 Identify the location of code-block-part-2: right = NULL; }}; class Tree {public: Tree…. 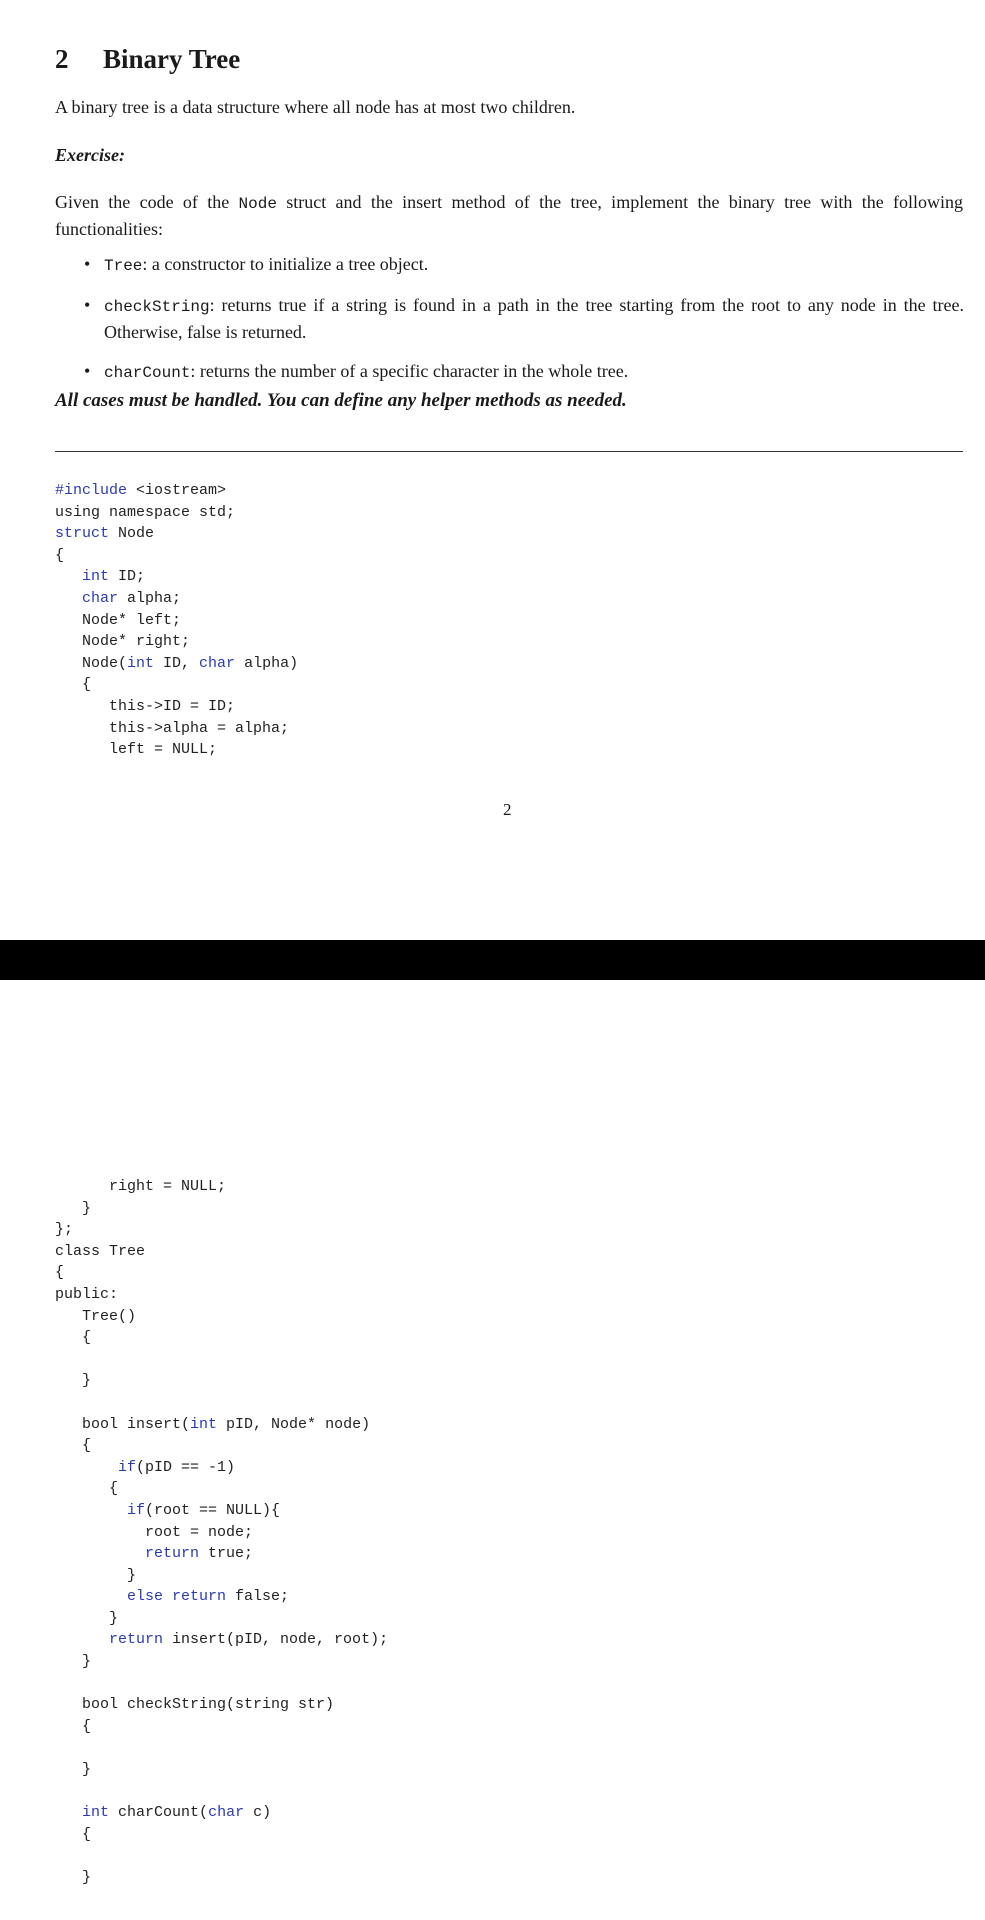
(221, 1532).